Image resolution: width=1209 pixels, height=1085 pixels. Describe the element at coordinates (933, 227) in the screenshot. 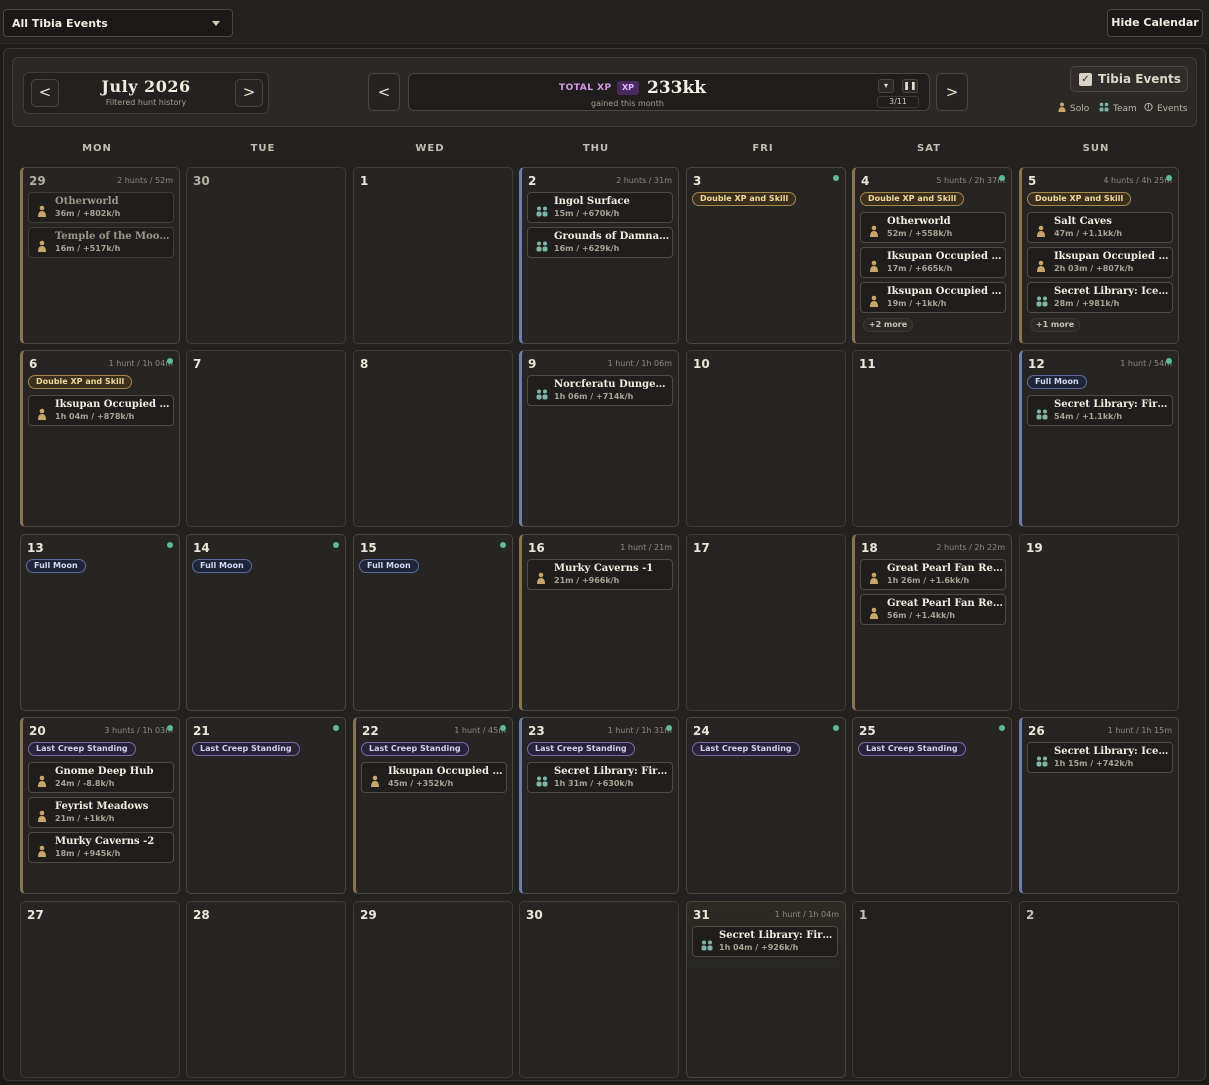

I see `hunt-entry: Otherworld 52m / +558k/h` at that location.